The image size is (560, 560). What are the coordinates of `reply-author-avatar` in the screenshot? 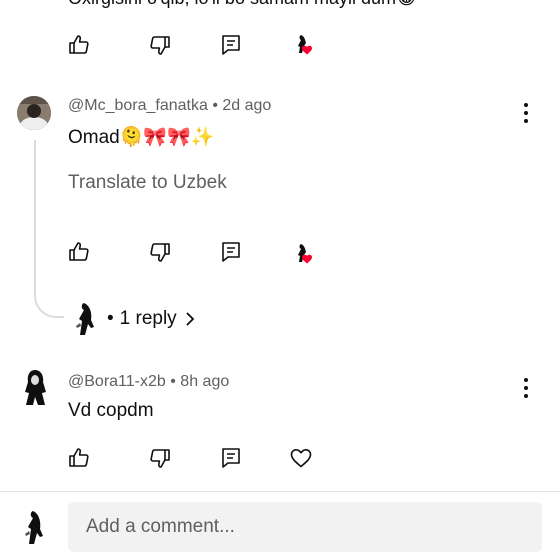 It's located at (87, 319).